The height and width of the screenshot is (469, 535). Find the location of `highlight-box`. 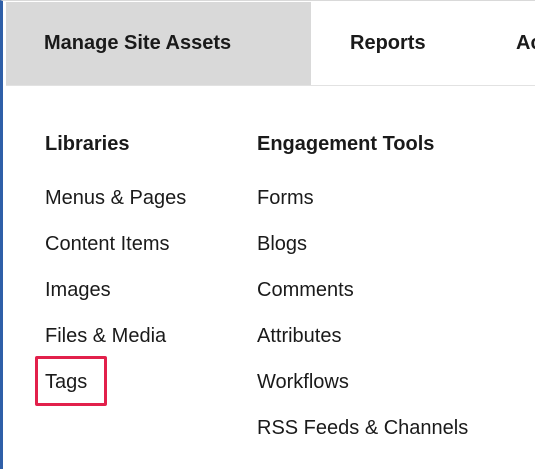

highlight-box is located at coordinates (71, 381).